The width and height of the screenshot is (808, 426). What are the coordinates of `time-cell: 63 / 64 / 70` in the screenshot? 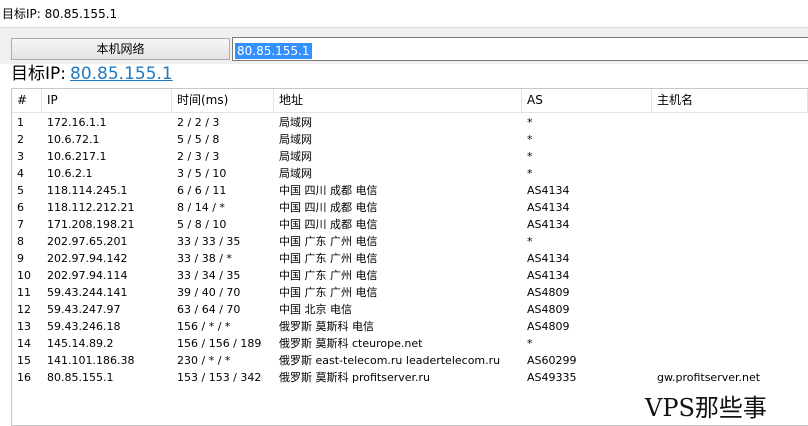 It's located at (209, 309).